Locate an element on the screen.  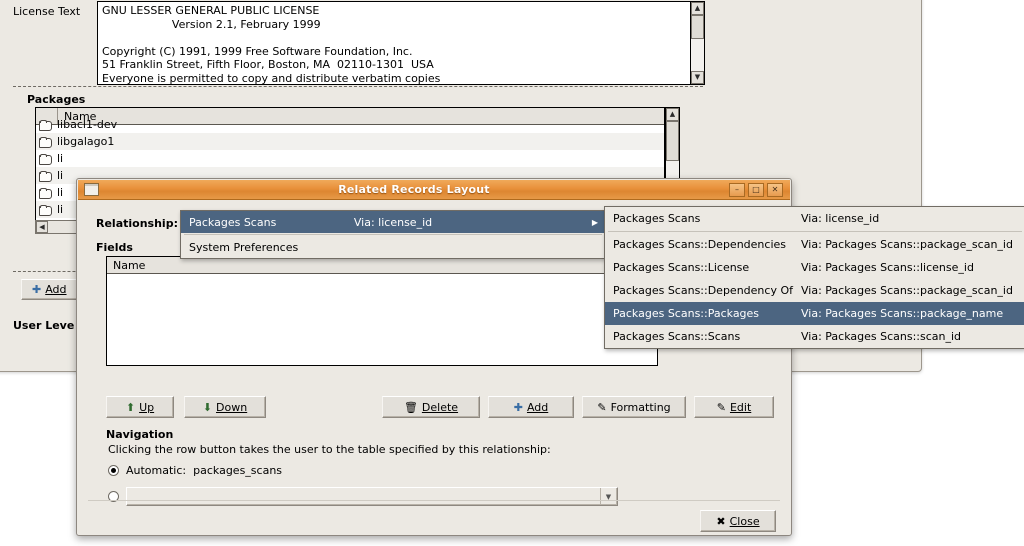
menu-item-via: Via: license_id is located at coordinates (393, 222).